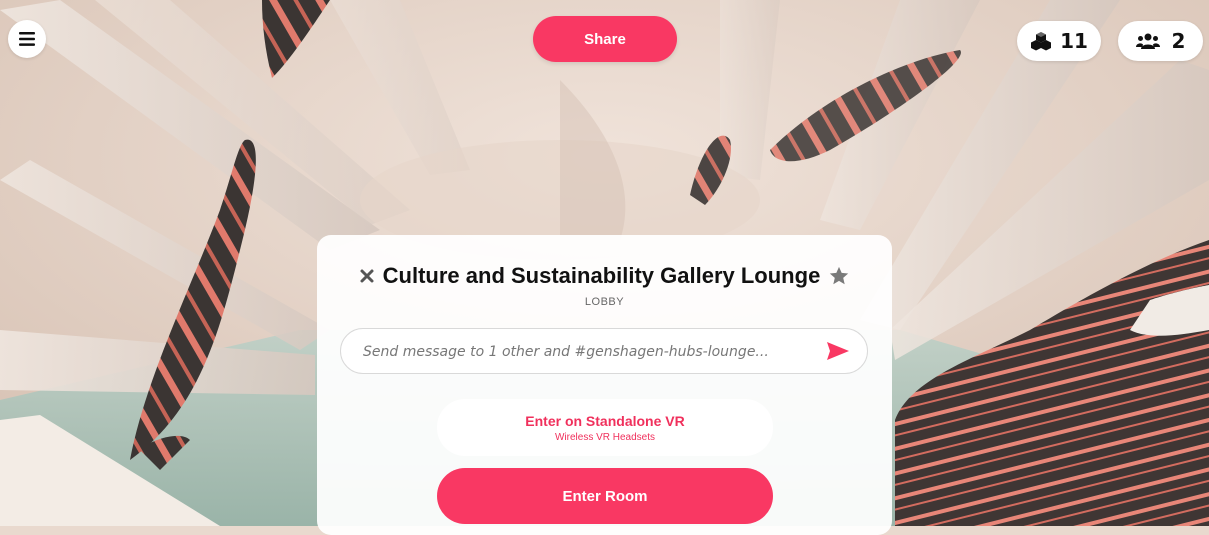 The image size is (1209, 535). What do you see at coordinates (839, 276) in the screenshot?
I see `star-icon` at bounding box center [839, 276].